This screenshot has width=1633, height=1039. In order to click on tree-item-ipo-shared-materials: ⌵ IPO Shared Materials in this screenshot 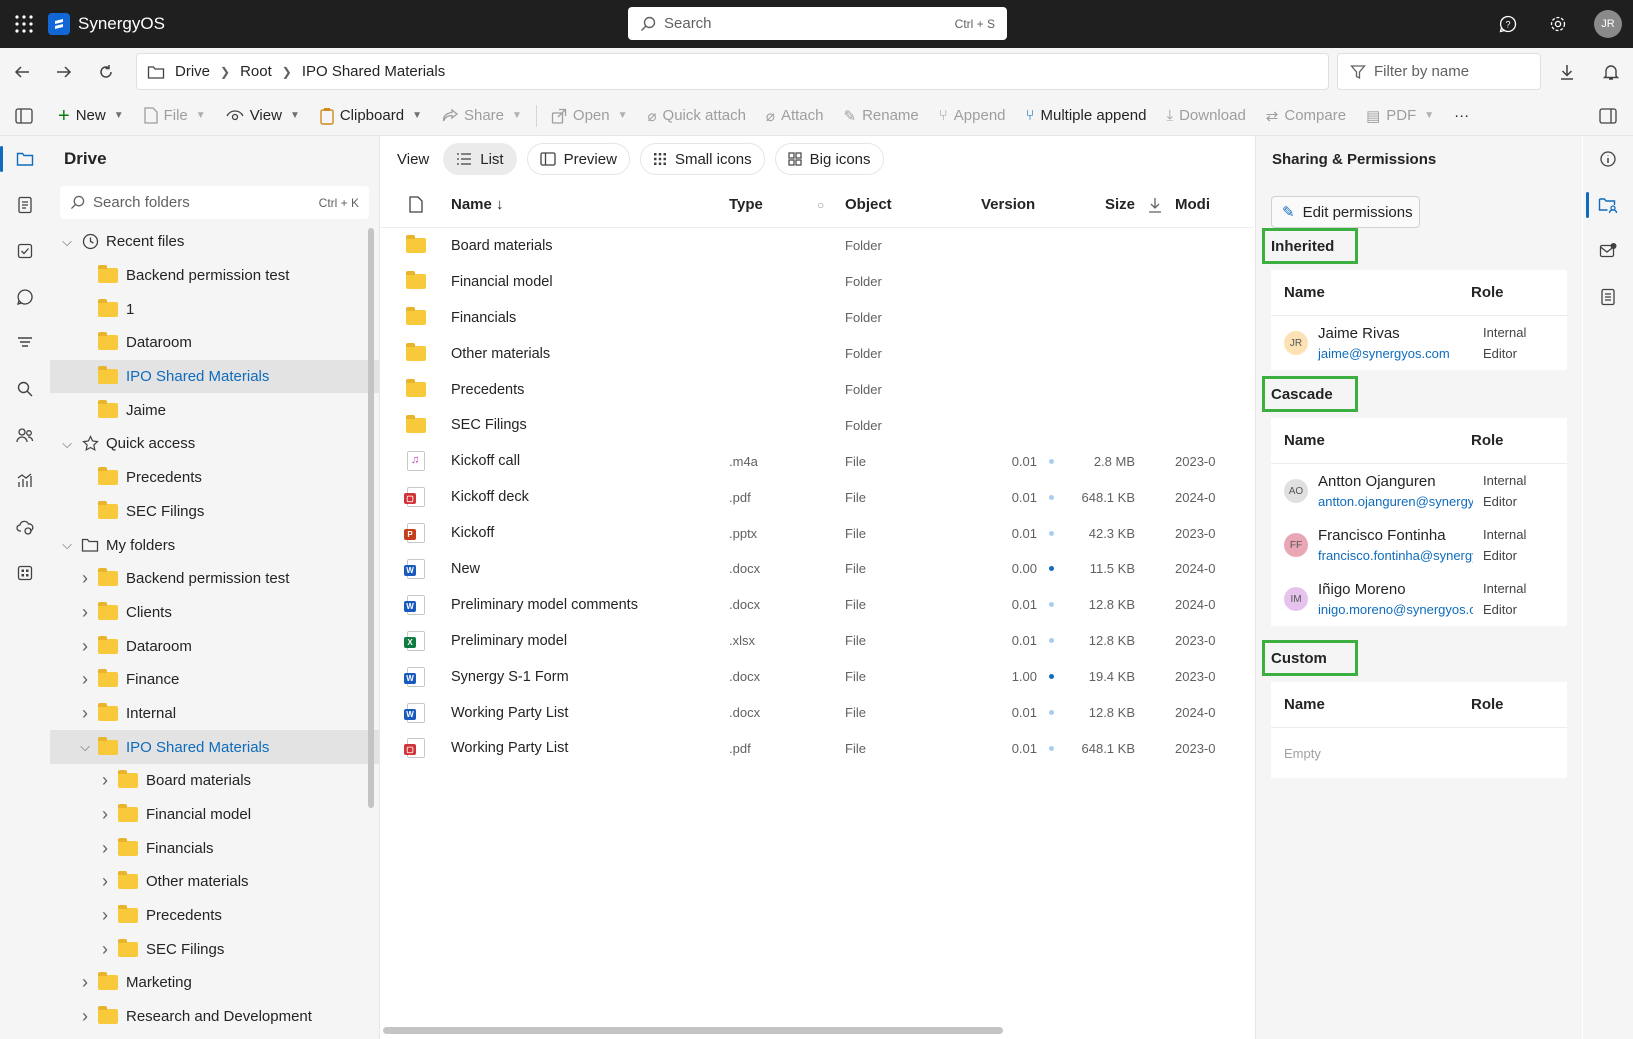, I will do `click(214, 747)`.